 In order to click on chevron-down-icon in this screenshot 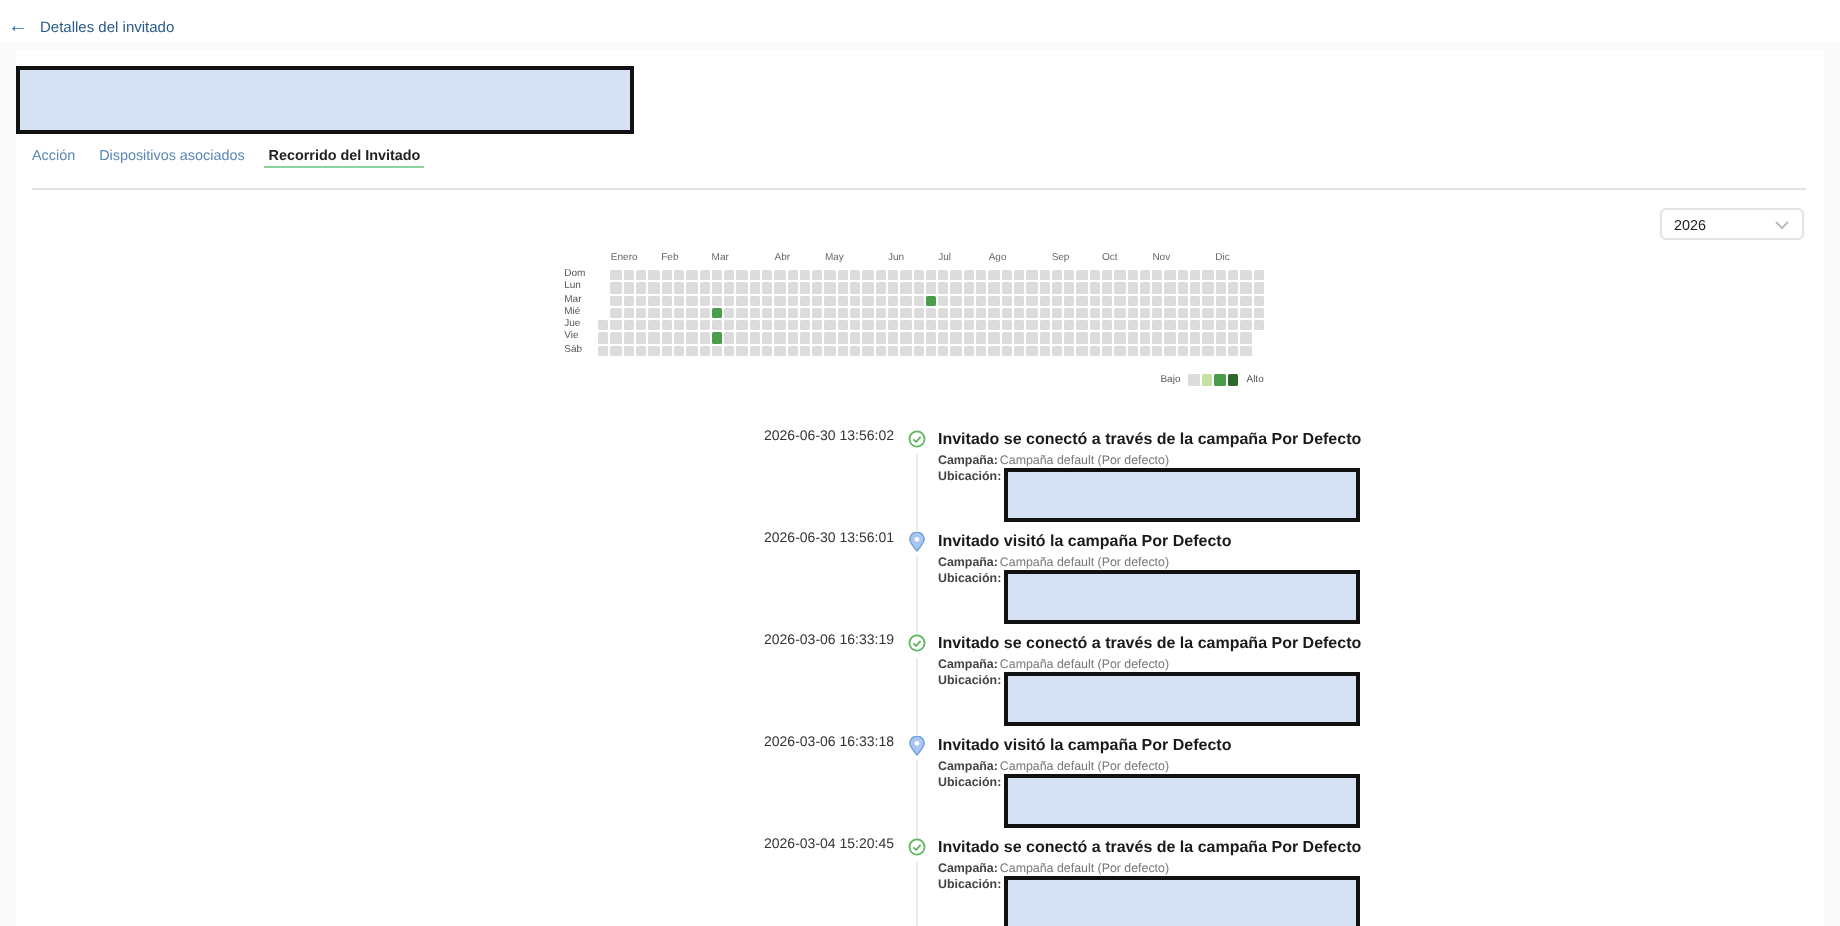, I will do `click(1782, 224)`.